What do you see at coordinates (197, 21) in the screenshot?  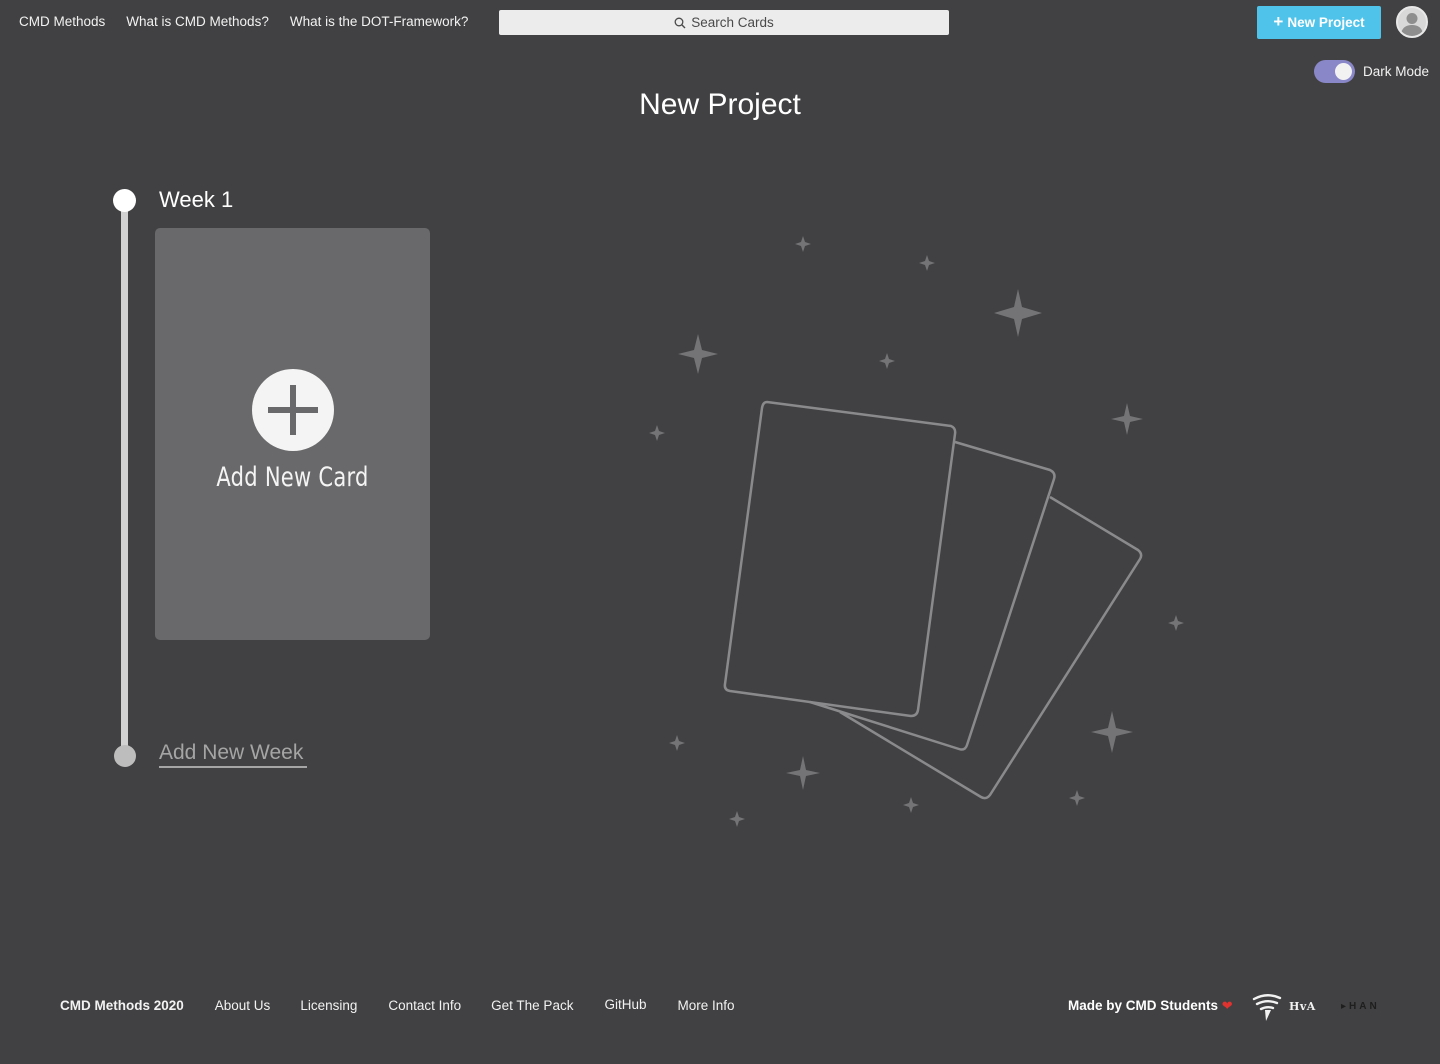 I see `nav-link-what-is-cmd-methods: What is CMD Methods?` at bounding box center [197, 21].